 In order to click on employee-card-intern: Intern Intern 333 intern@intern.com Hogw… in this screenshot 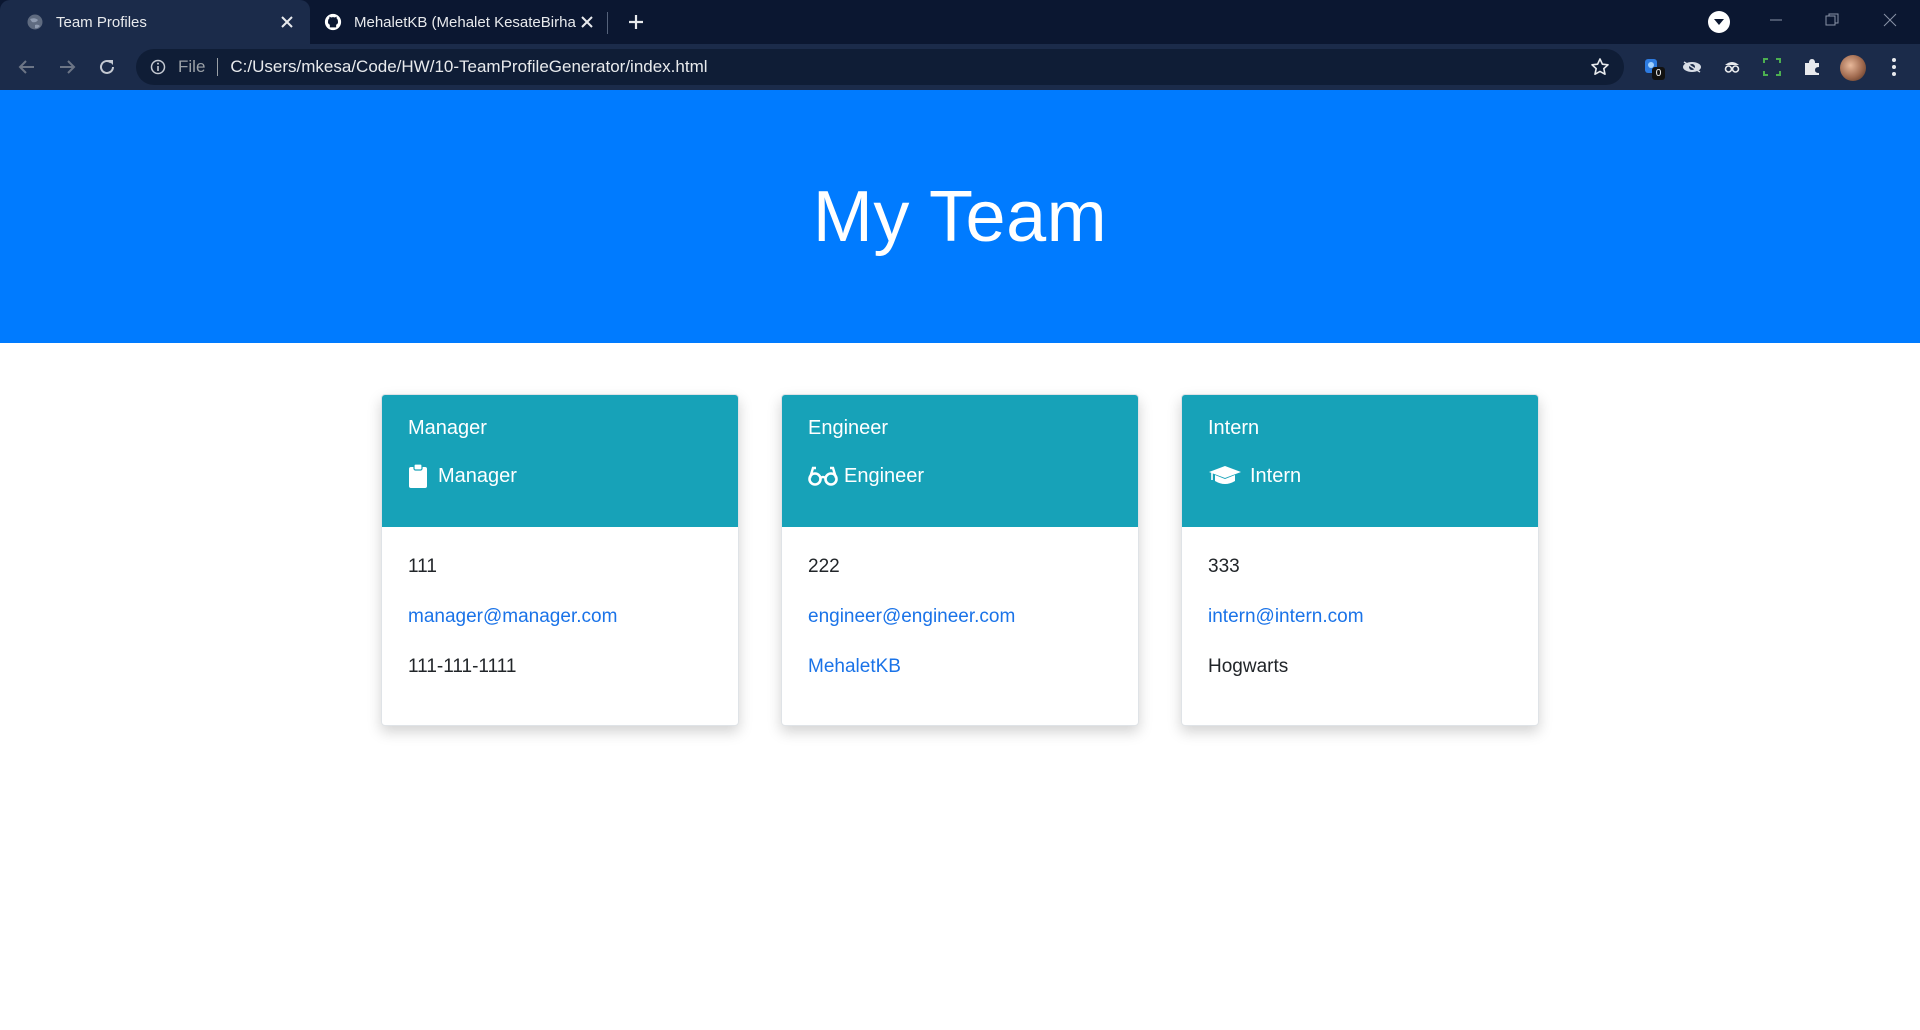, I will do `click(1360, 560)`.